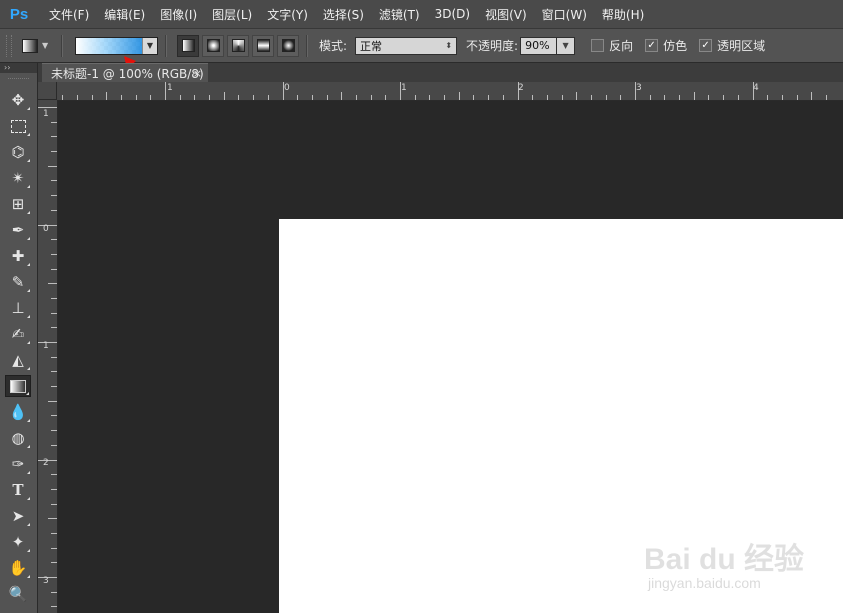 This screenshot has width=843, height=613. Describe the element at coordinates (756, 88) in the screenshot. I see `ruler-label: 4` at that location.